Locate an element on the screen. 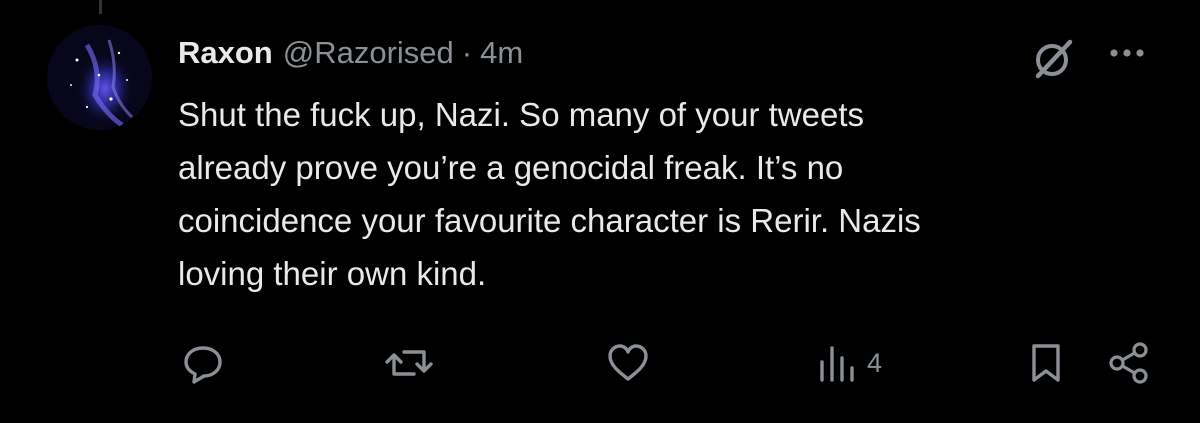  views-button: 4 is located at coordinates (849, 363).